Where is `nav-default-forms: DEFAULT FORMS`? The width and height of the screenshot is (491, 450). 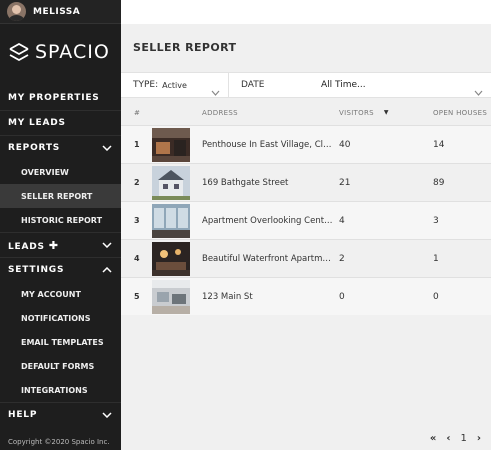
nav-default-forms: DEFAULT FORMS is located at coordinates (60, 366).